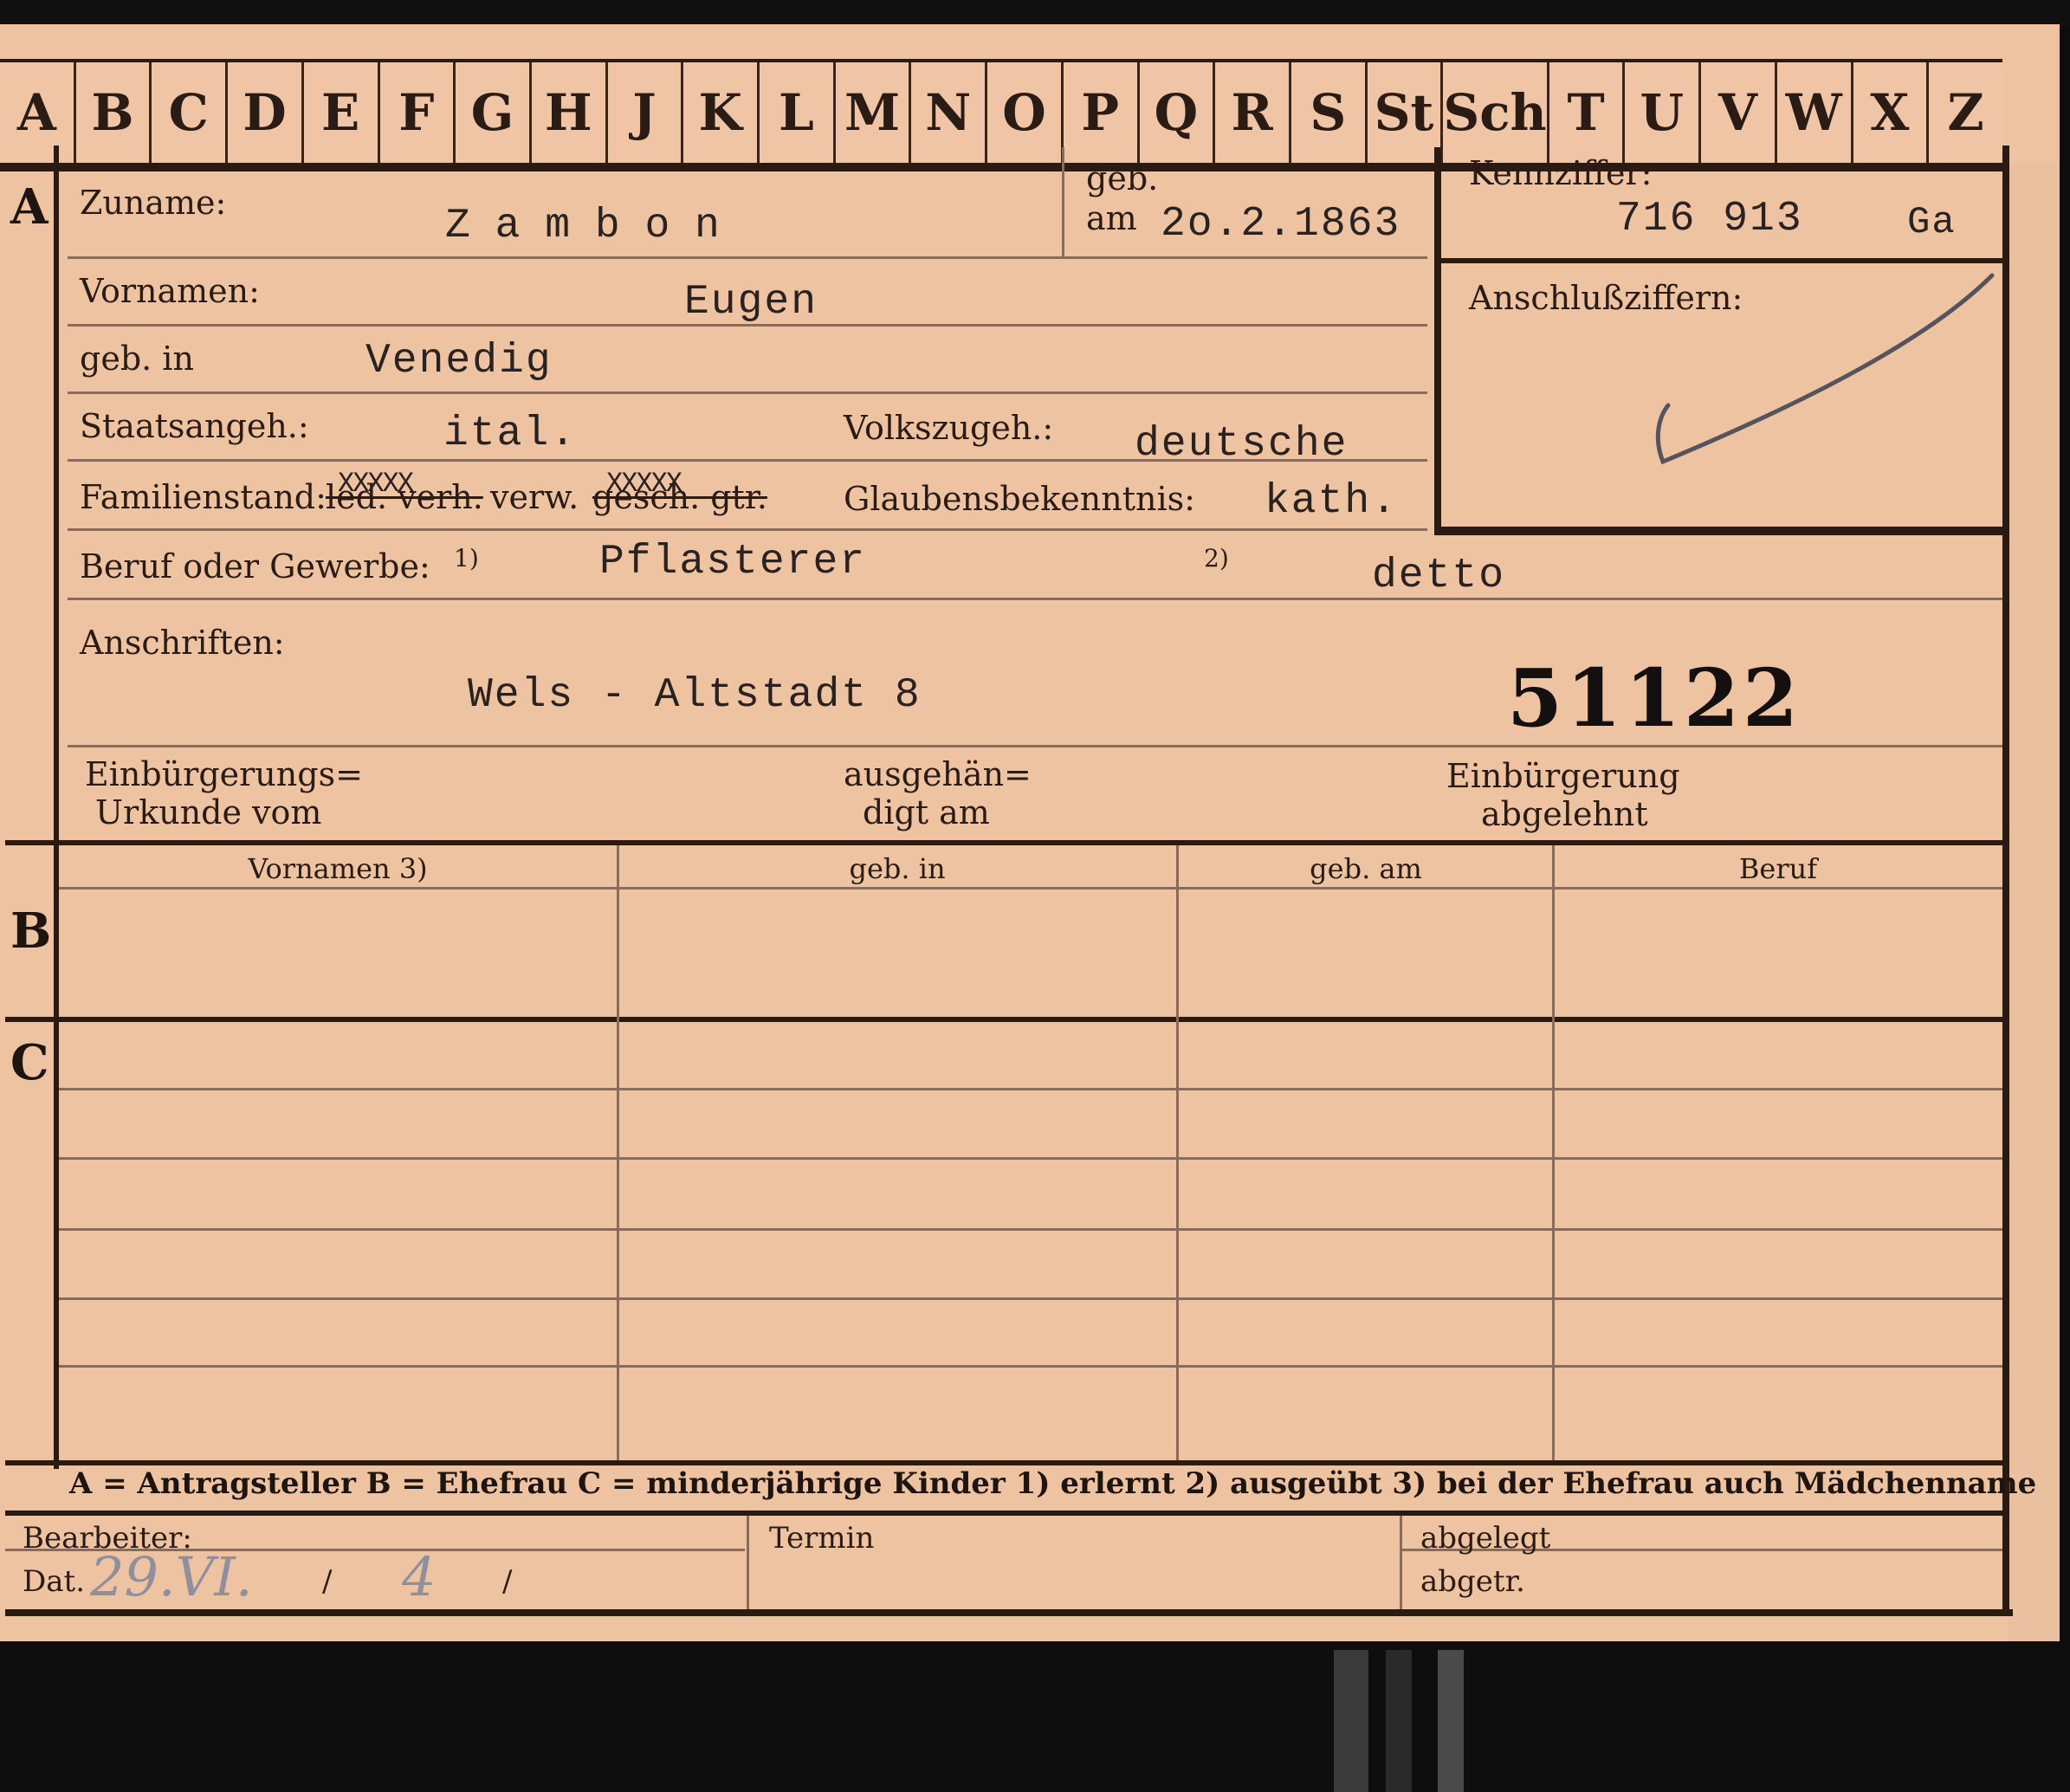 This screenshot has height=1792, width=2070. I want to click on index-tab: St, so click(1406, 112).